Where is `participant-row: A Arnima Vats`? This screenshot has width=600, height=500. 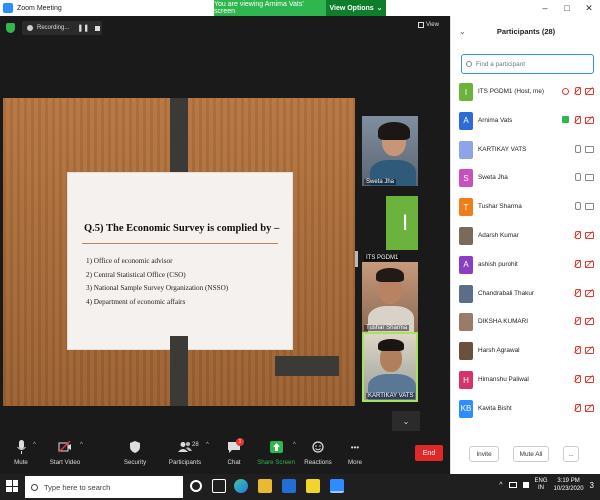
participant-row: A Arnima Vats is located at coordinates (525, 121).